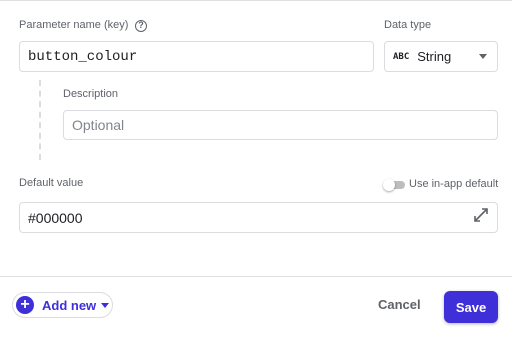  I want to click on chevron-down-icon, so click(483, 56).